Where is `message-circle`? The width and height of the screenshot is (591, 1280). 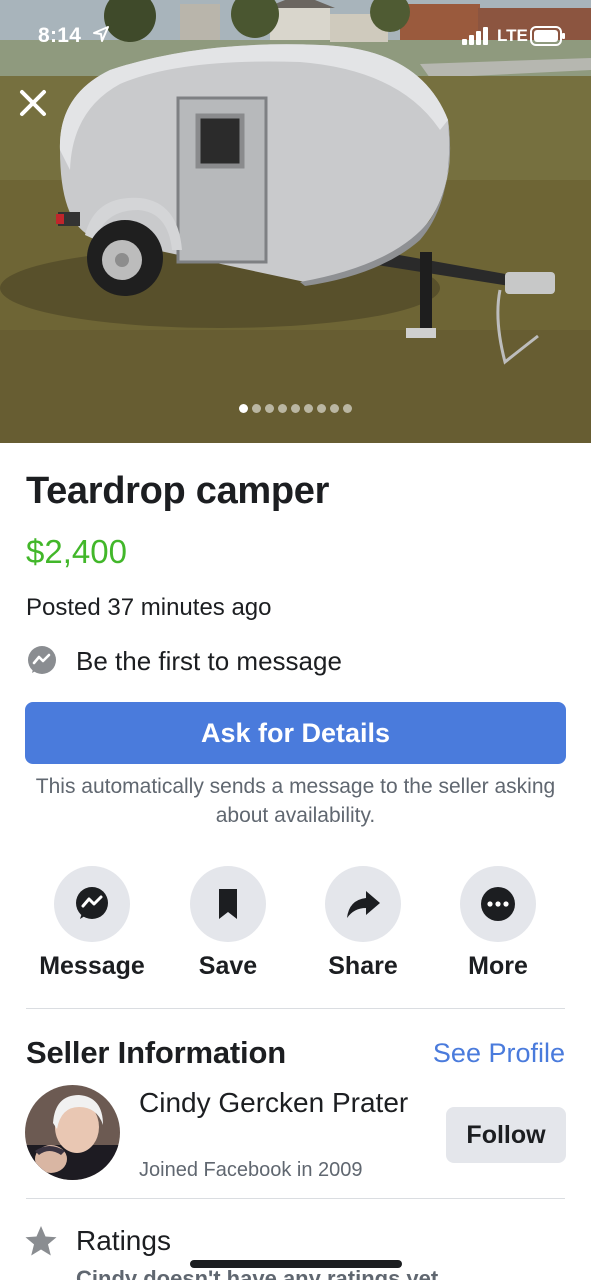
message-circle is located at coordinates (92, 904).